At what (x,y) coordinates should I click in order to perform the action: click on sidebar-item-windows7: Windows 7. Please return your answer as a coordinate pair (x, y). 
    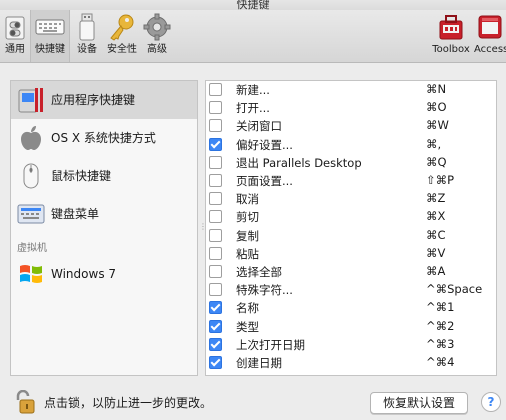
    Looking at the image, I should click on (104, 274).